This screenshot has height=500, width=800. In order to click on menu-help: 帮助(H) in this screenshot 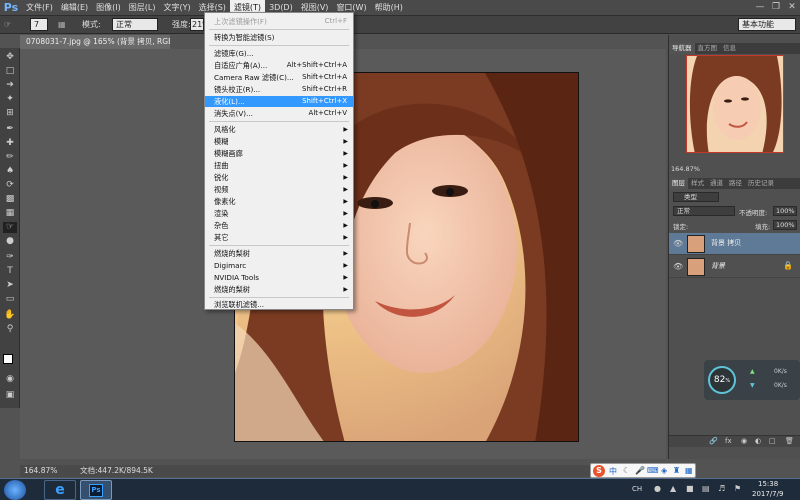, I will do `click(389, 8)`.